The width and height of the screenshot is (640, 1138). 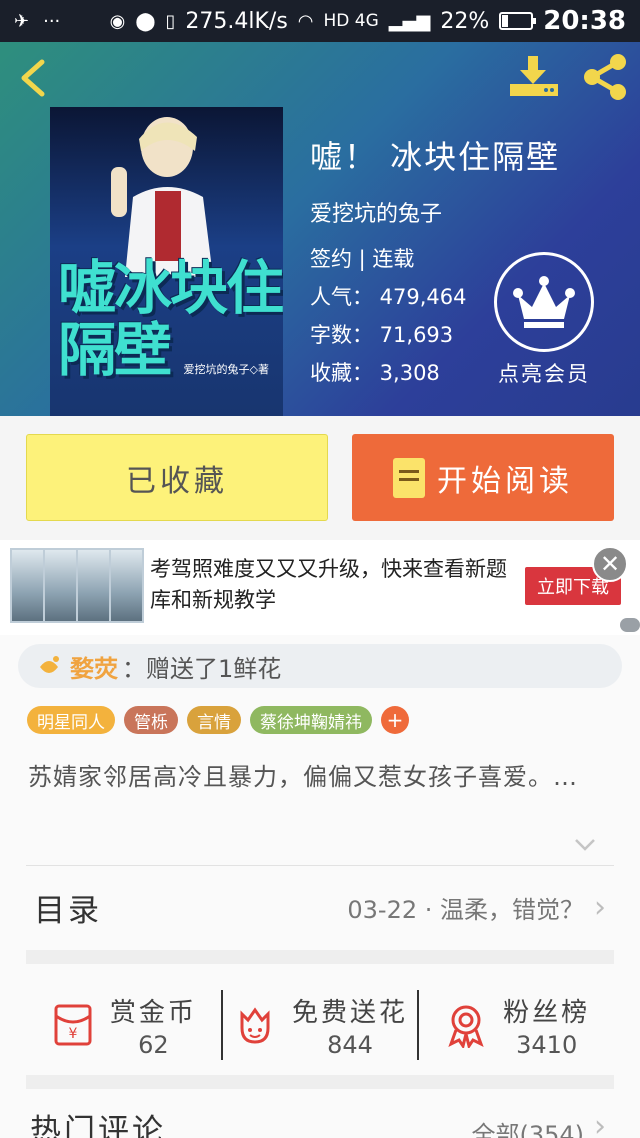 I want to click on toc-label: 目录, so click(x=68, y=911).